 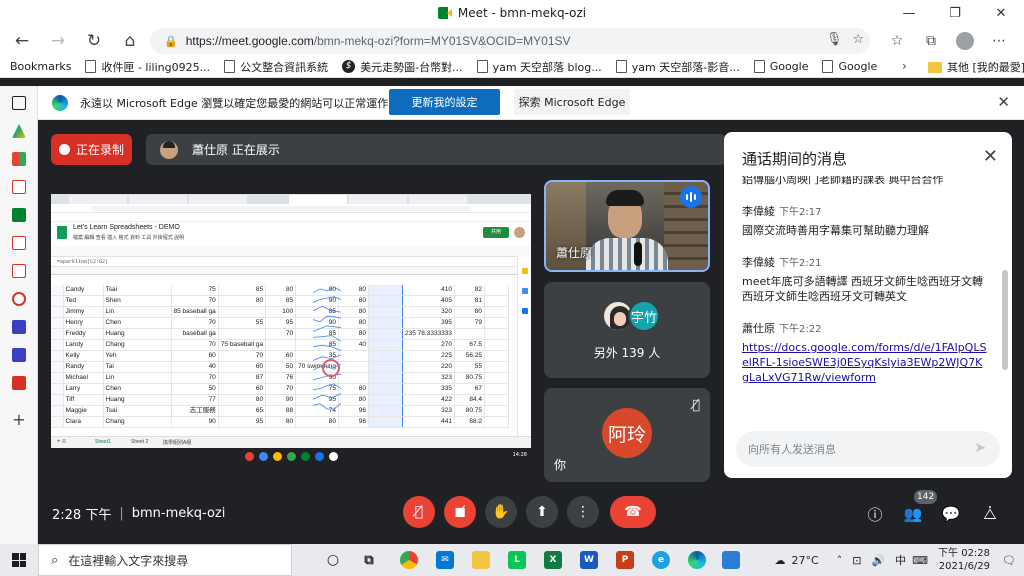 What do you see at coordinates (542, 512) in the screenshot?
I see `present-button: ⬆` at bounding box center [542, 512].